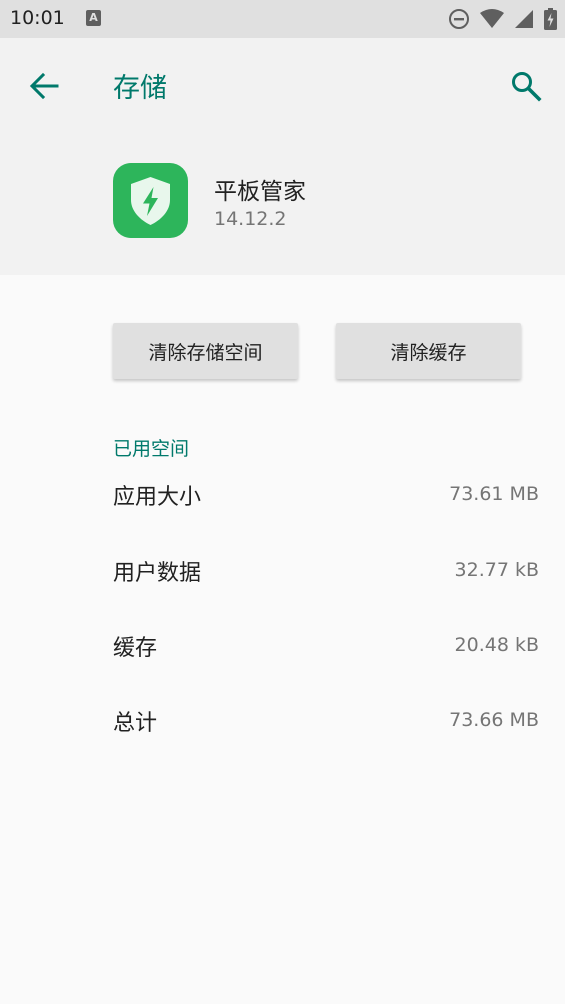 This screenshot has height=1004, width=565. What do you see at coordinates (494, 494) in the screenshot?
I see `row-value: 73.61 MB` at bounding box center [494, 494].